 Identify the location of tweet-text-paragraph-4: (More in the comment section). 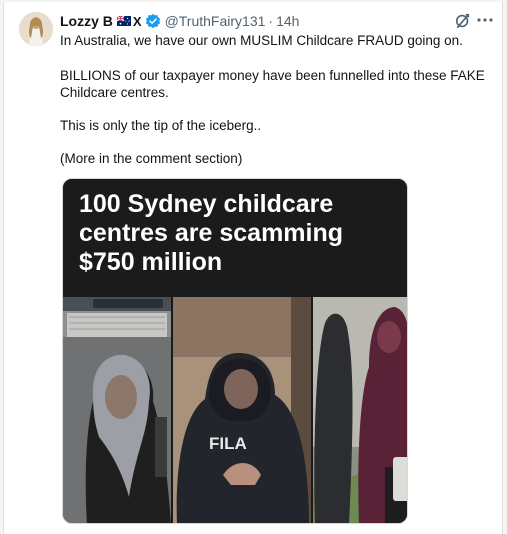
(151, 158).